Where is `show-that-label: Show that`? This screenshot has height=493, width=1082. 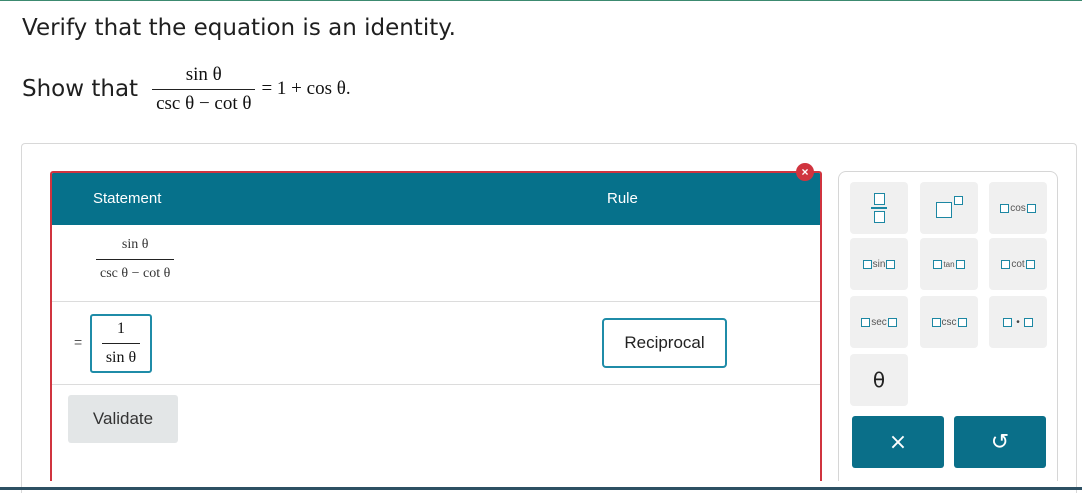 show-that-label: Show that is located at coordinates (80, 89).